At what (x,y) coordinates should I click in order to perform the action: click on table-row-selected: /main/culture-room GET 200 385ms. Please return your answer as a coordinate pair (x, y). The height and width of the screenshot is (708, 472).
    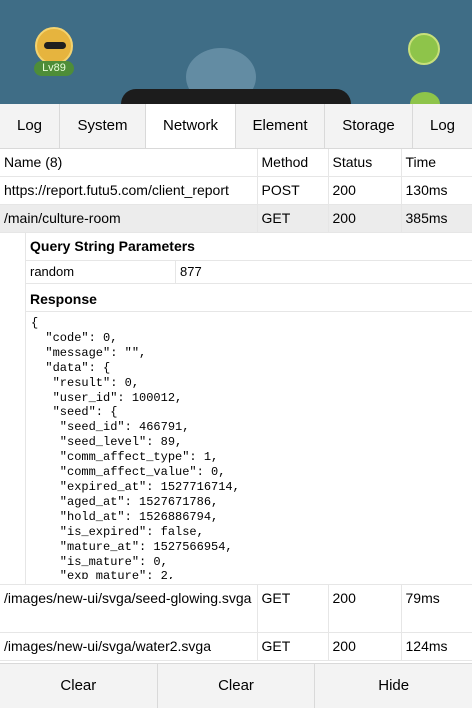
    Looking at the image, I should click on (236, 218).